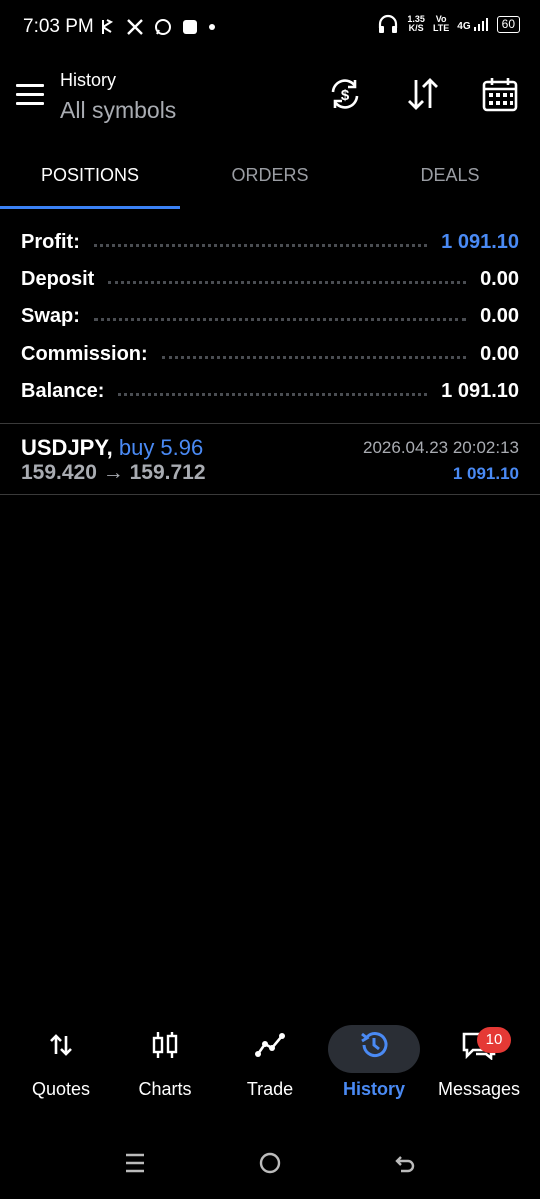 Image resolution: width=540 pixels, height=1199 pixels. What do you see at coordinates (61, 1045) in the screenshot?
I see `quotes-icon` at bounding box center [61, 1045].